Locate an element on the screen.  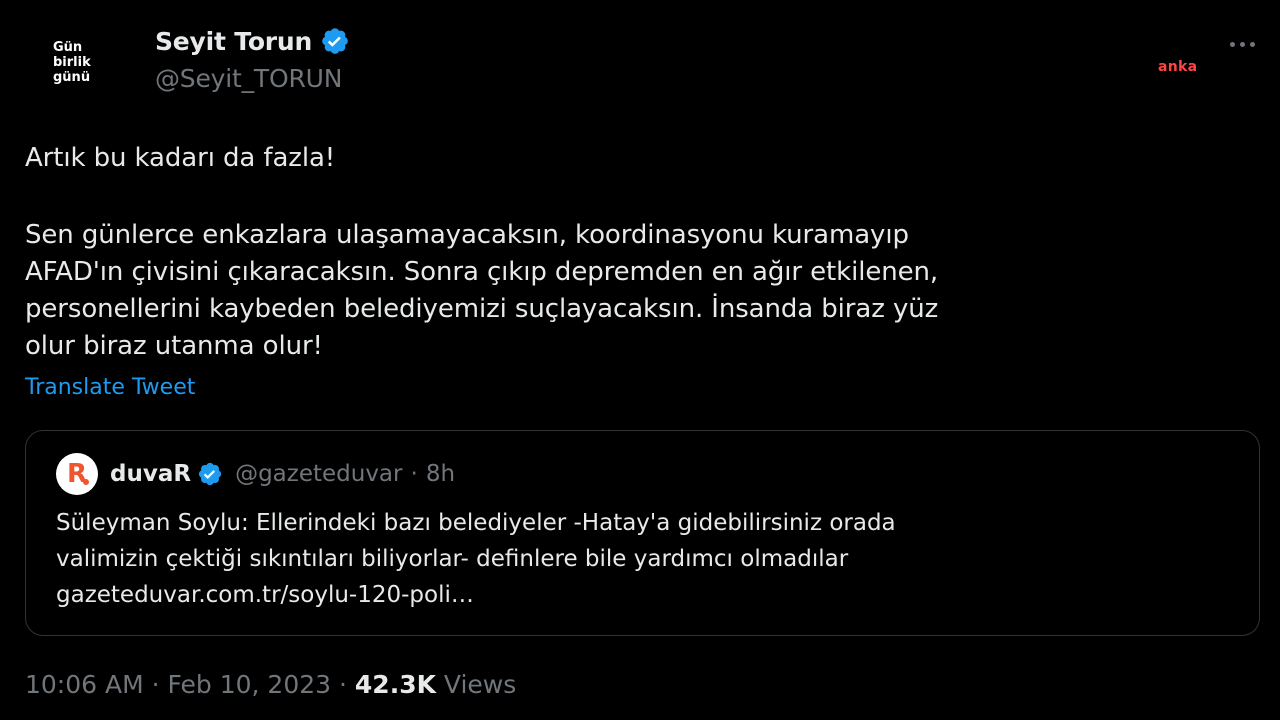
quoted-author-handle: @gazeteduvar is located at coordinates (318, 474).